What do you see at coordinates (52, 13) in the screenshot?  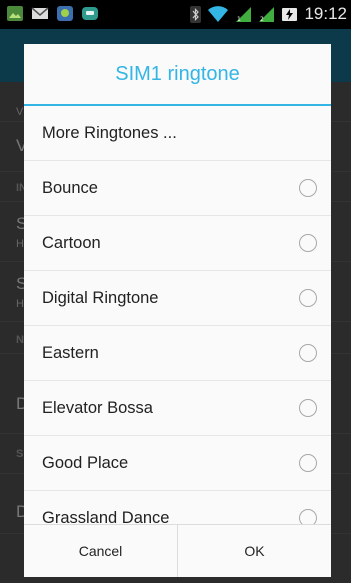 I see `notification-icons` at bounding box center [52, 13].